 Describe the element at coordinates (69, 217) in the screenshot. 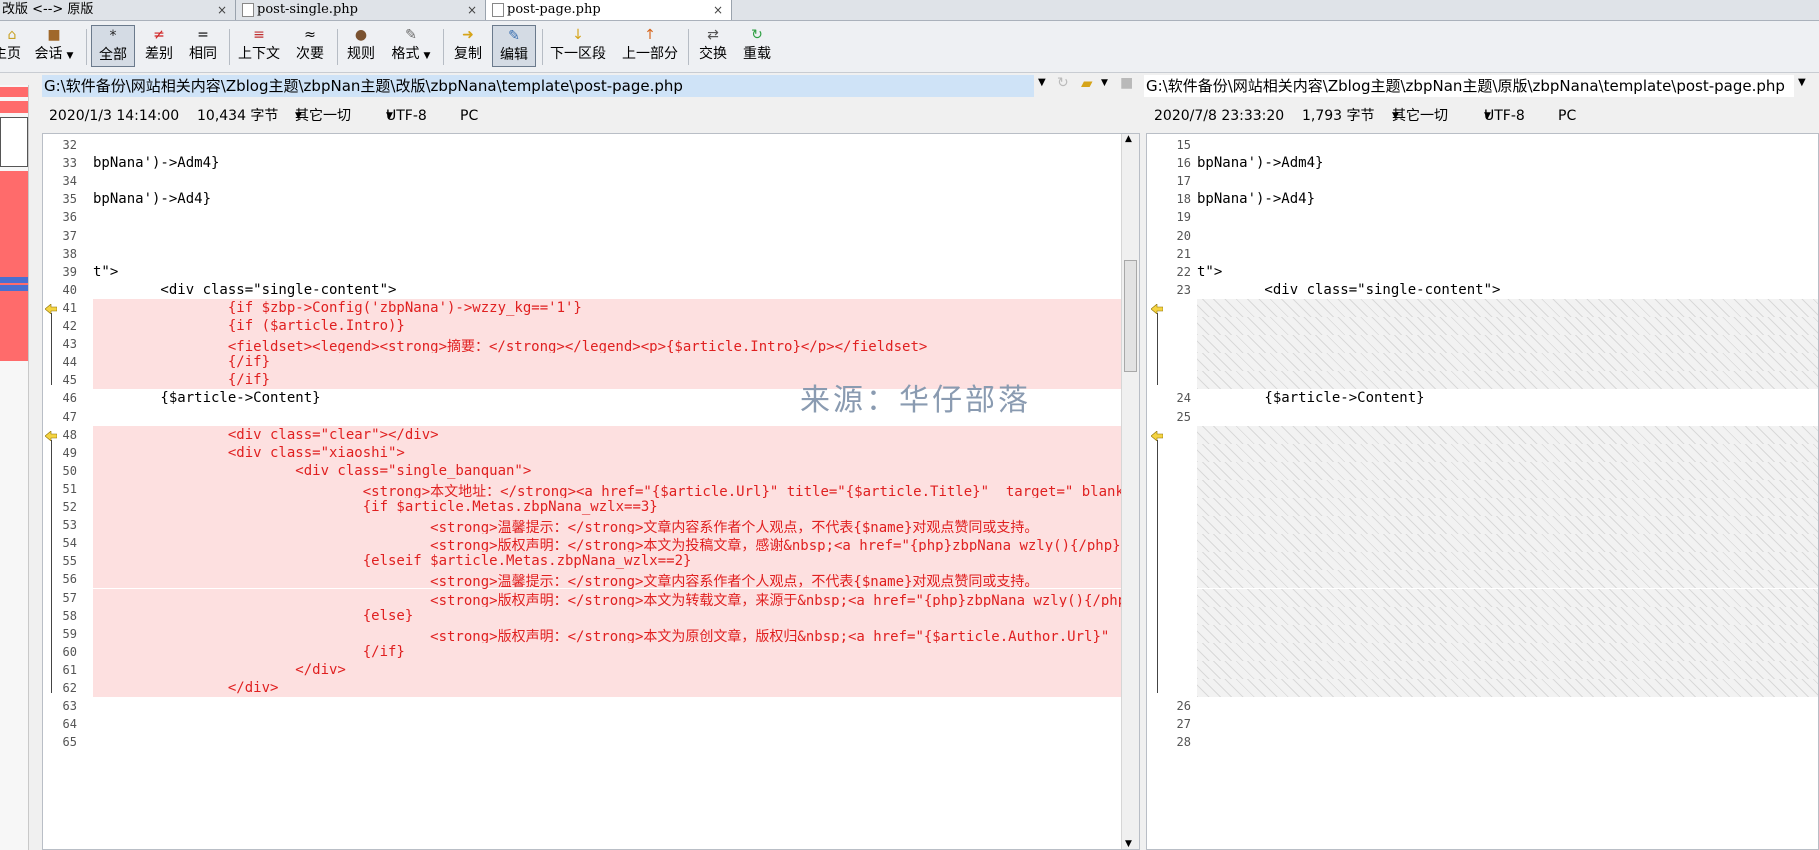

I see `line-number: 36` at that location.